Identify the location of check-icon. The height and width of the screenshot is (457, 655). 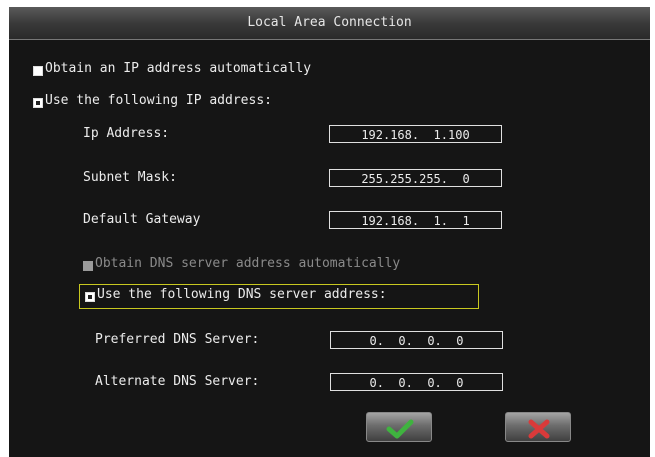
(400, 429).